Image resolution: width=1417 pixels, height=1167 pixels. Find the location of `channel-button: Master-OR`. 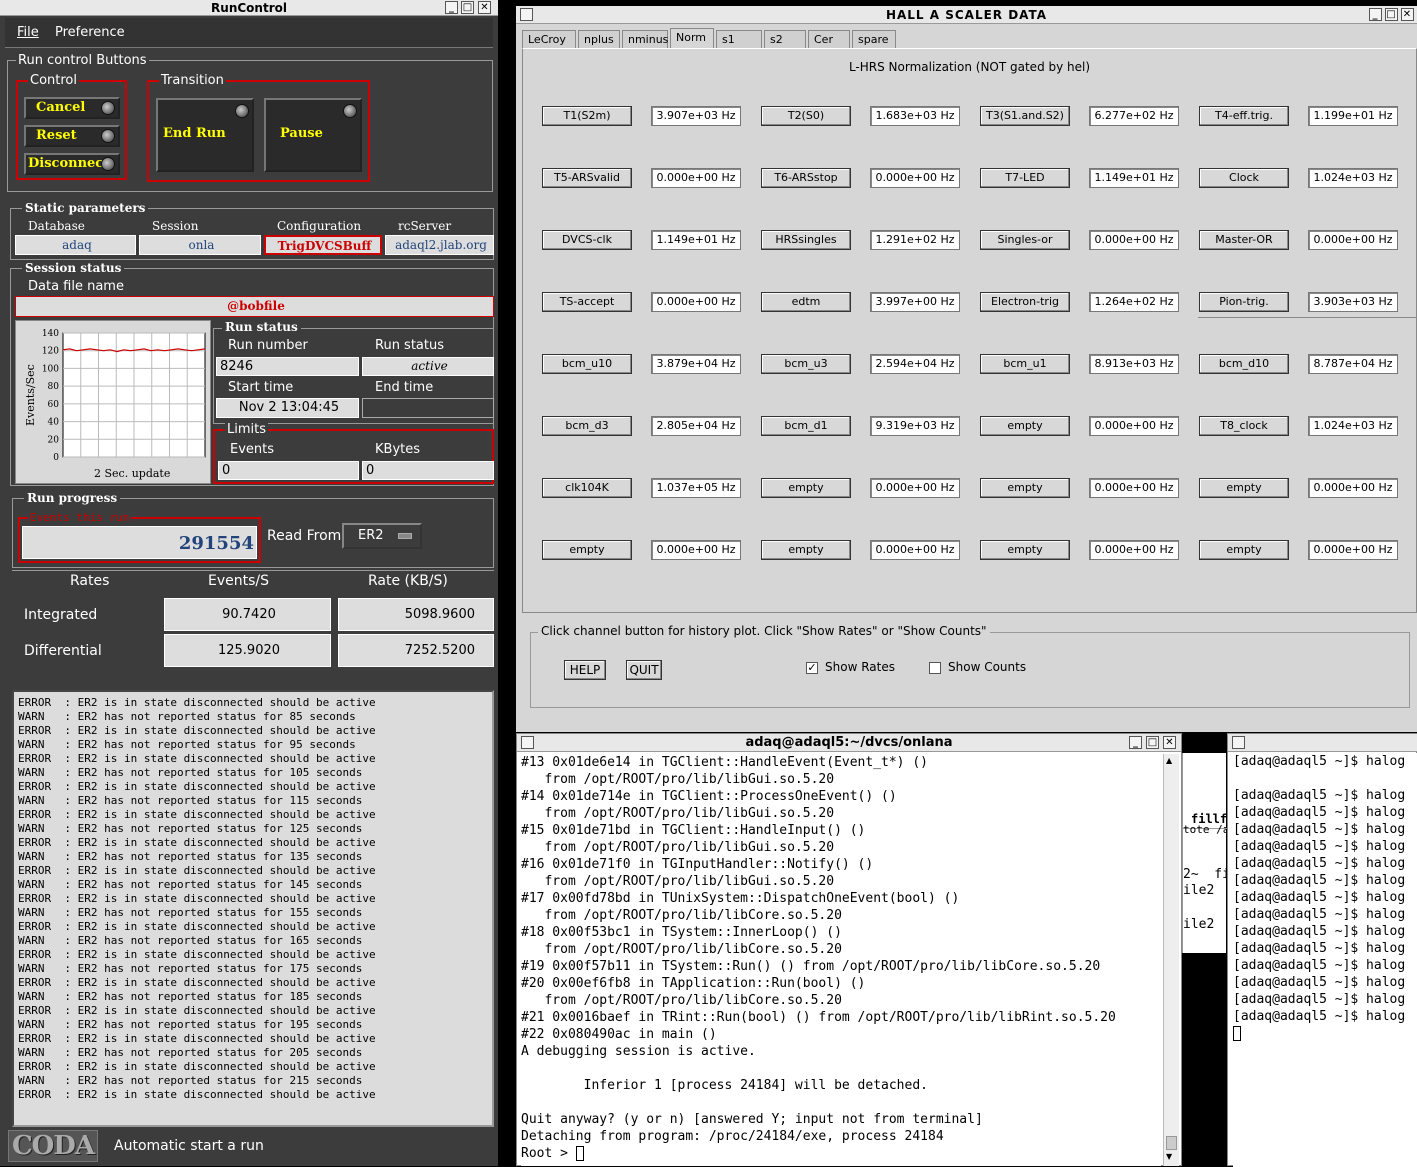

channel-button: Master-OR is located at coordinates (1244, 240).